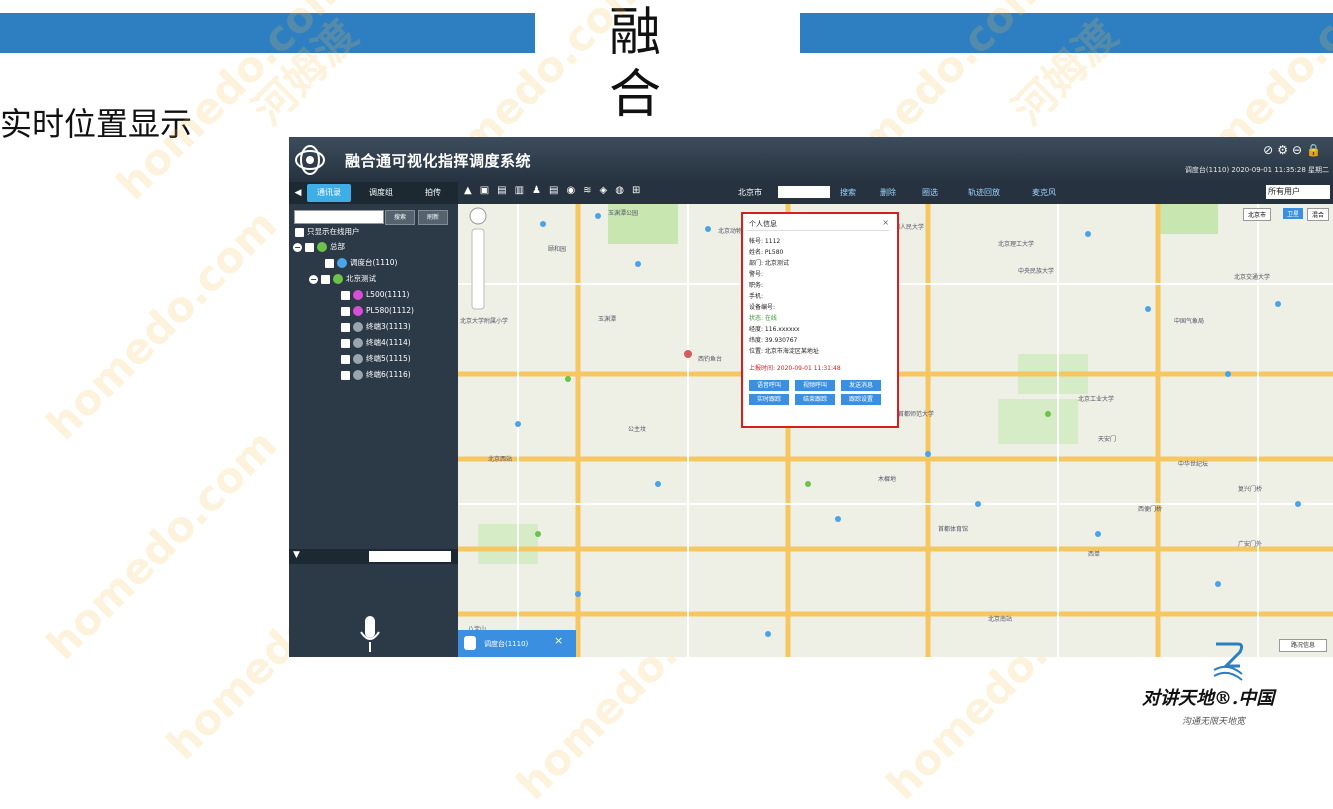 This screenshot has width=1333, height=809. What do you see at coordinates (296, 555) in the screenshot?
I see `expand-down-icon: ▼` at bounding box center [296, 555].